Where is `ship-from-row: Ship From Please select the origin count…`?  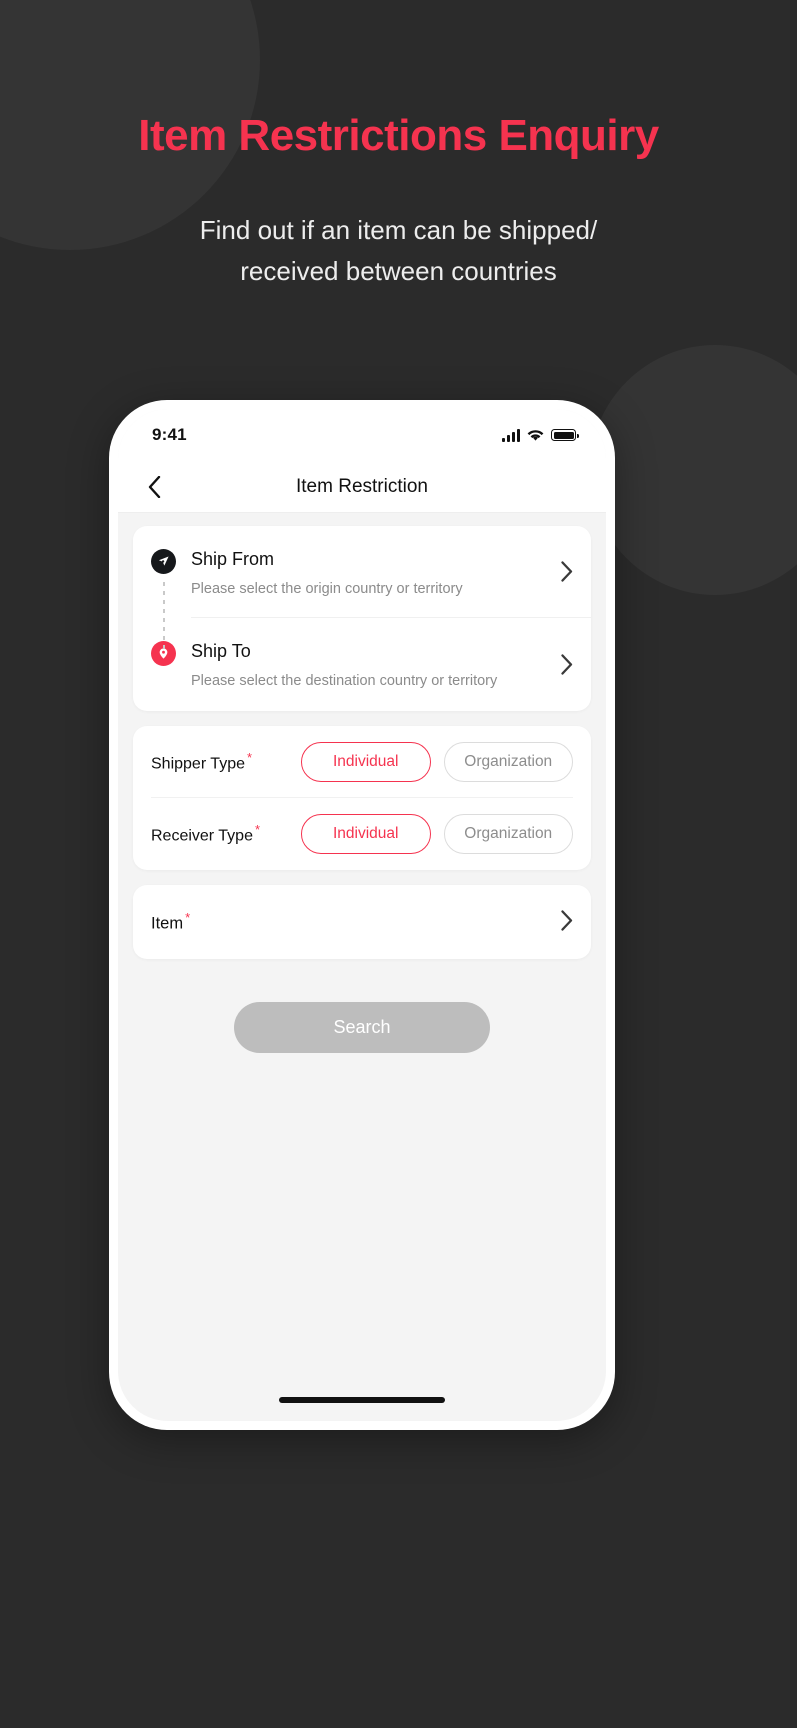 ship-from-row: Ship From Please select the origin count… is located at coordinates (362, 590).